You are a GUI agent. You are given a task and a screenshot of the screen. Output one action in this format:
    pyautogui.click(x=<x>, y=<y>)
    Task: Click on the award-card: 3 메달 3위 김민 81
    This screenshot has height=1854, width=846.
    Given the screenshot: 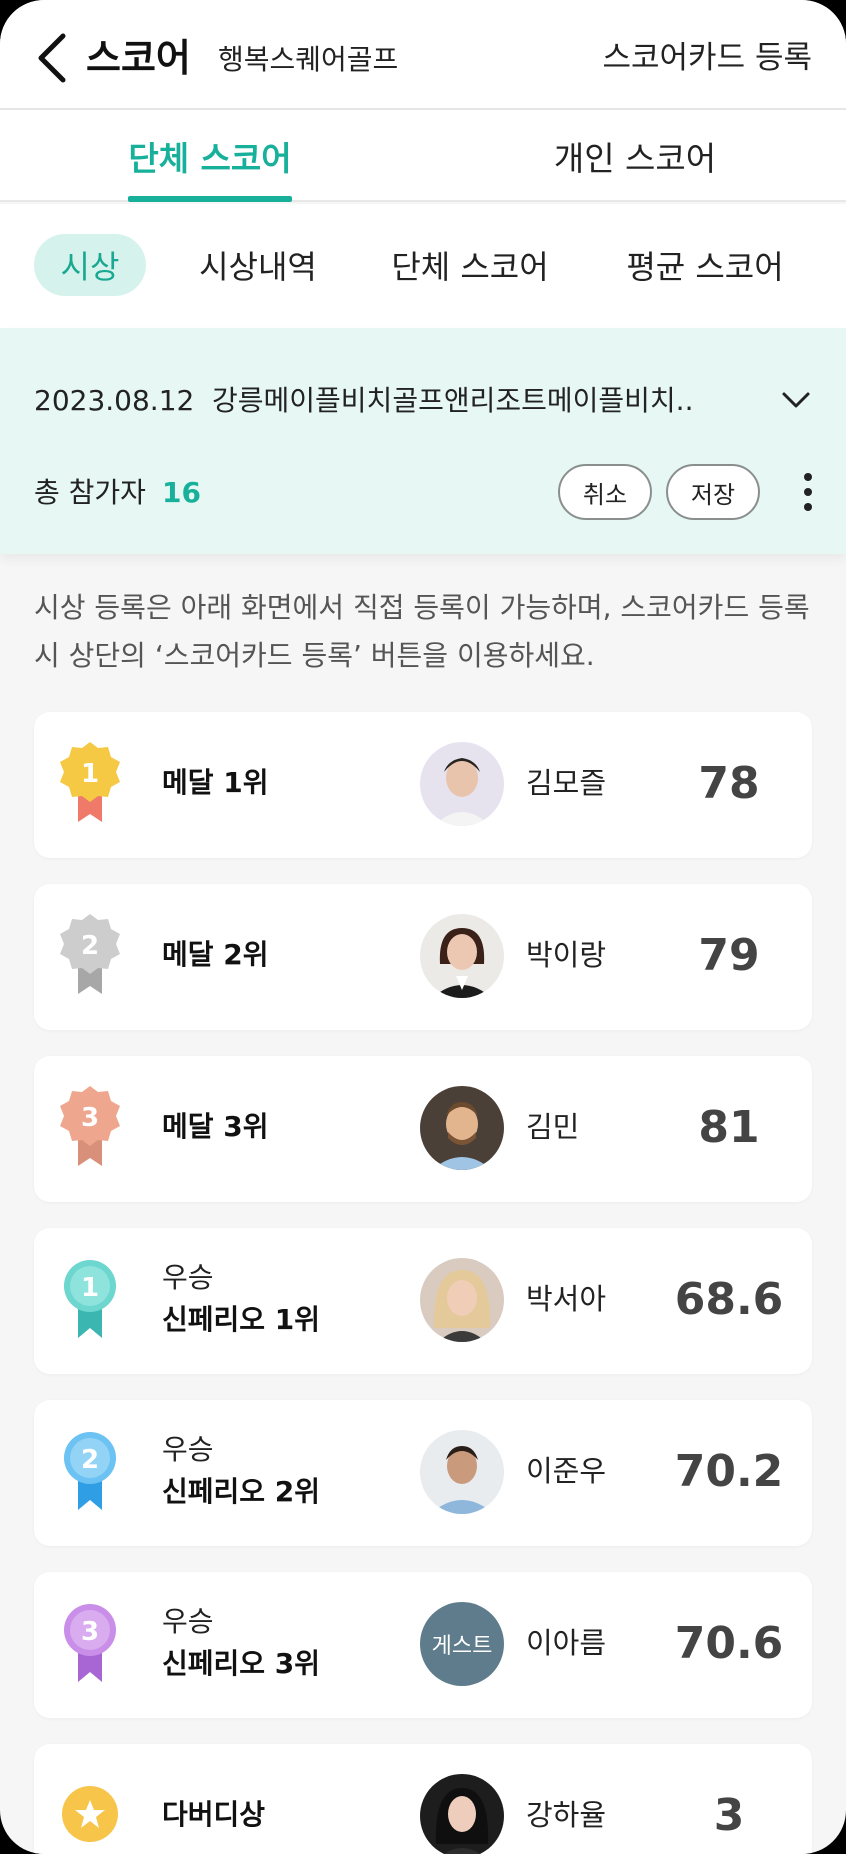 What is the action you would take?
    pyautogui.click(x=423, y=1129)
    